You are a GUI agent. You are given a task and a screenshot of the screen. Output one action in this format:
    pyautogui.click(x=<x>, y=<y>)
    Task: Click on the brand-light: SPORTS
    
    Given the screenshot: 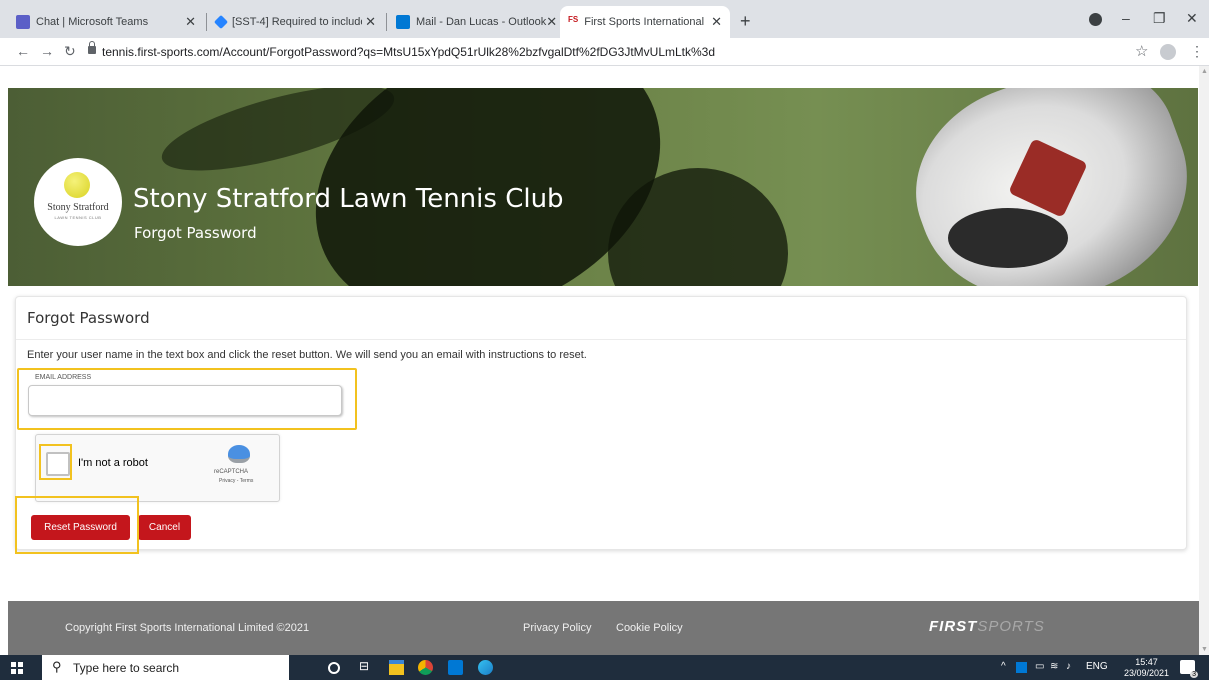 What is the action you would take?
    pyautogui.click(x=1011, y=626)
    